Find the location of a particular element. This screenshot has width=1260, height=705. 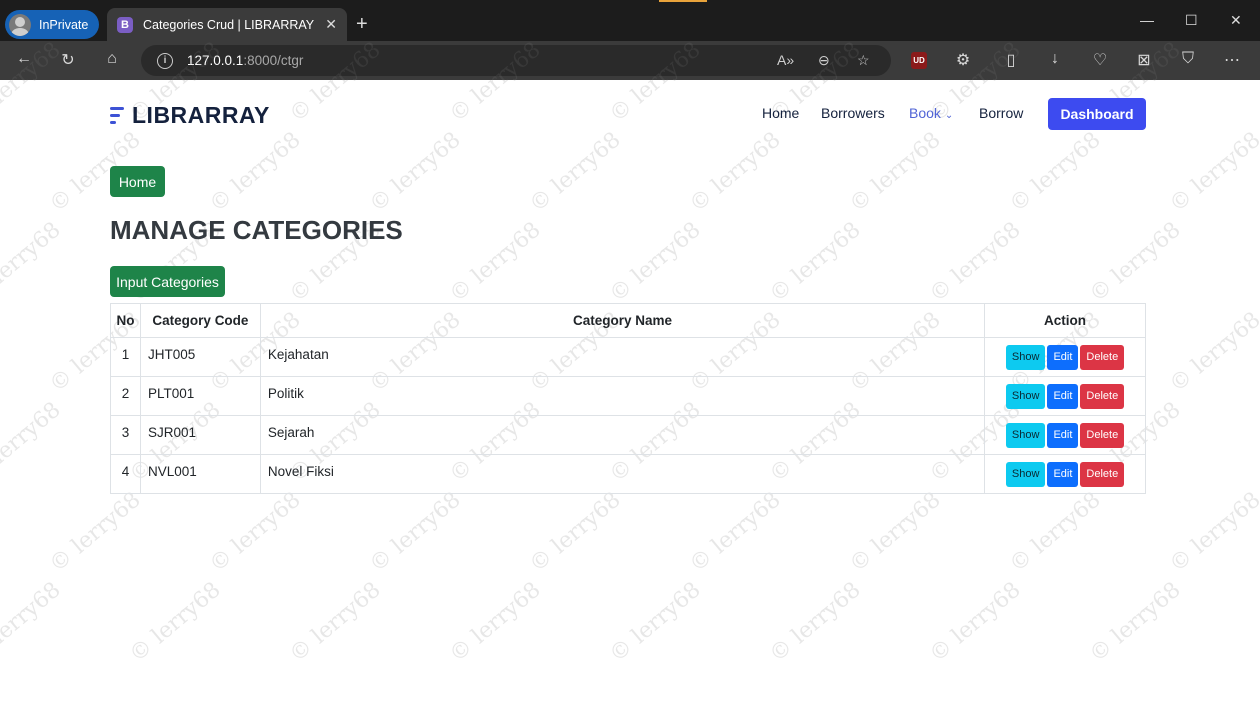

zoom-icon: ⊖ is located at coordinates (824, 60).